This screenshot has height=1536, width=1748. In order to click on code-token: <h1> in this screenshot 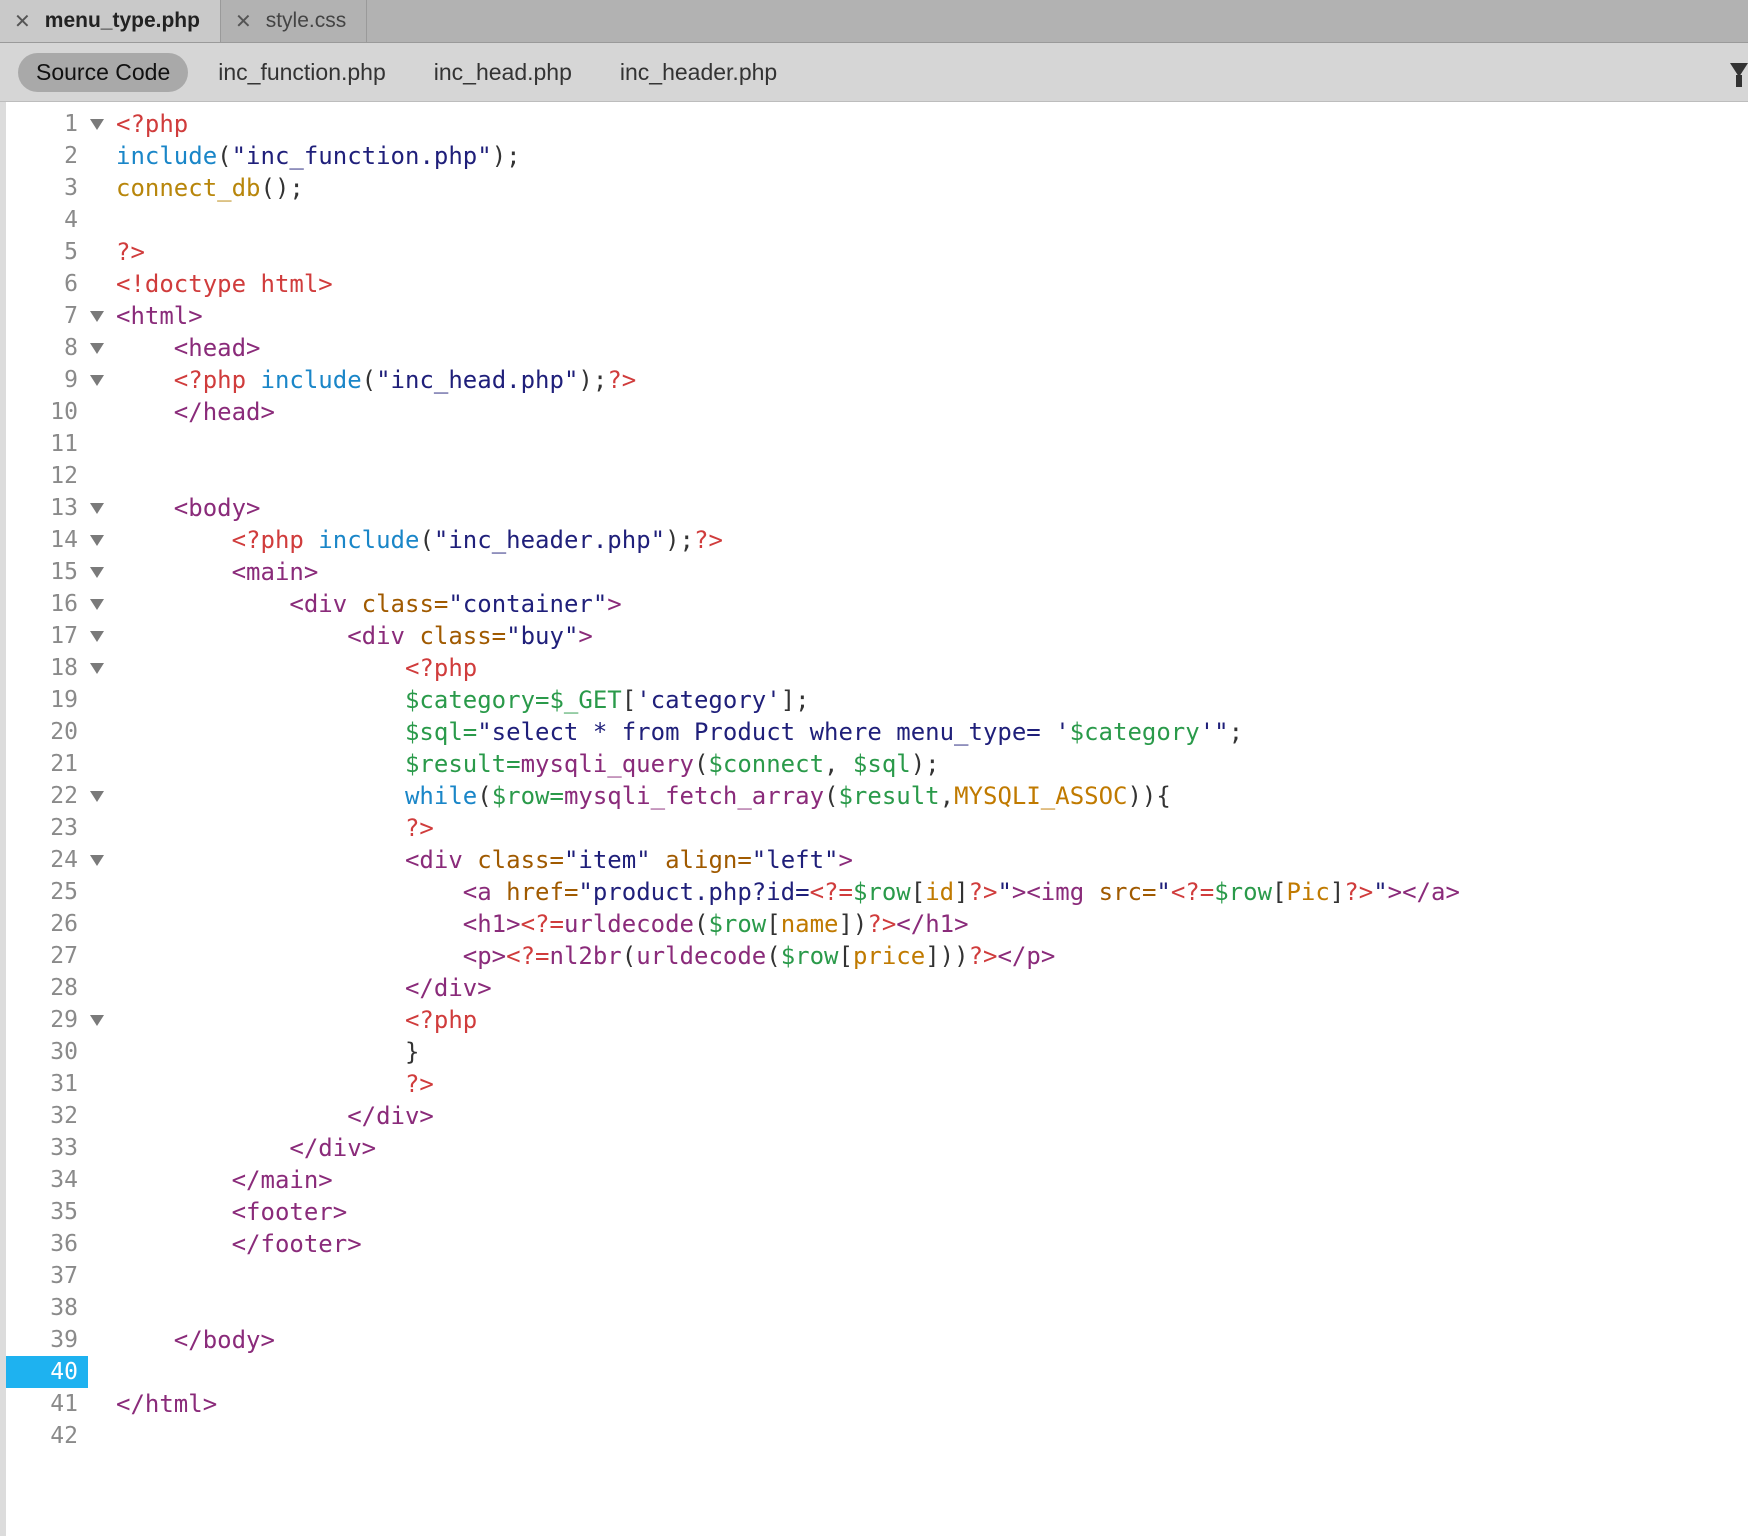, I will do `click(491, 924)`.